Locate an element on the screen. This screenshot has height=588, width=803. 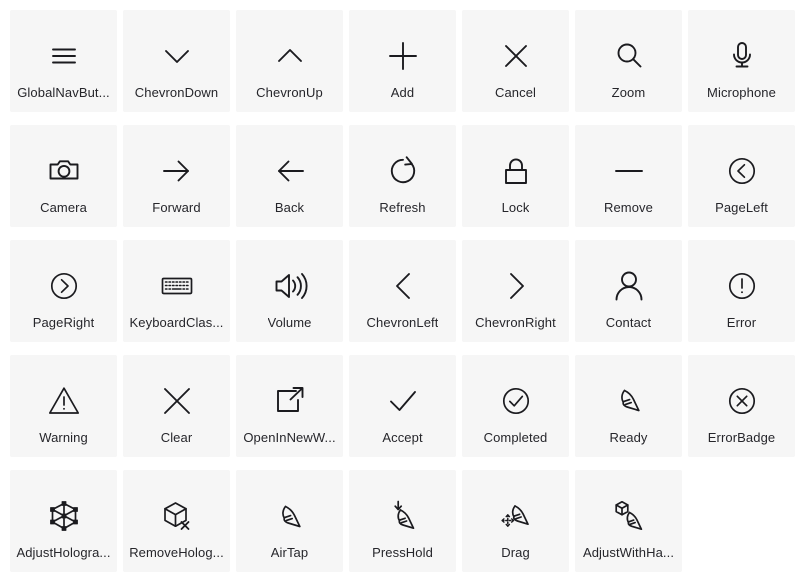
icon-label: AirTap is located at coordinates (289, 552).